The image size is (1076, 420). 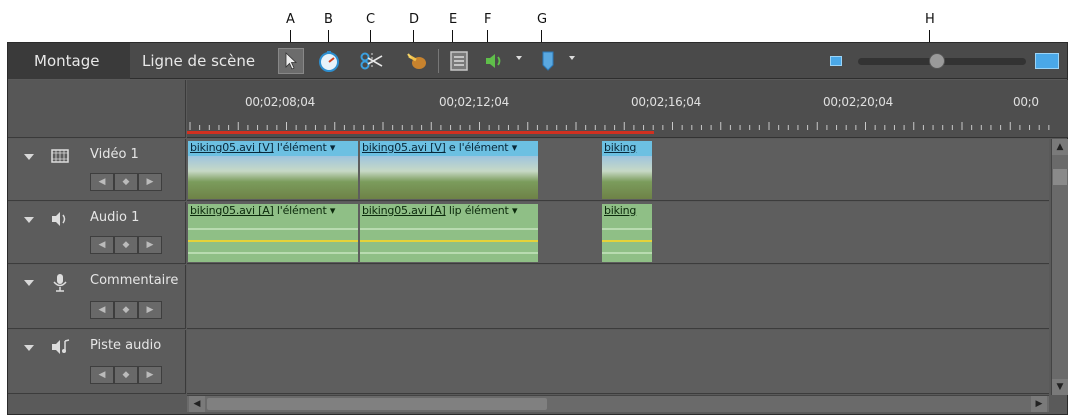 What do you see at coordinates (97, 233) in the screenshot?
I see `track-header-audio: Audio 1 ◀ ◆ ▶` at bounding box center [97, 233].